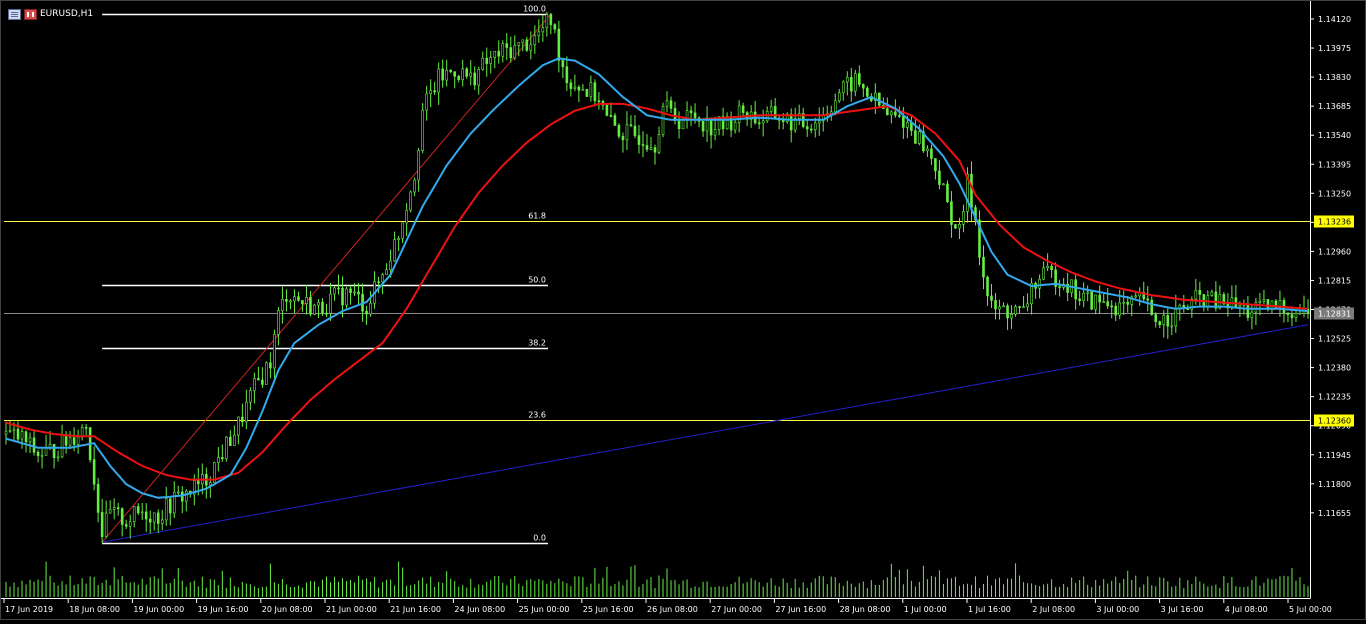 Image resolution: width=1366 pixels, height=624 pixels. What do you see at coordinates (287, 609) in the screenshot?
I see `time-tick-label: 20 Jun 08:00` at bounding box center [287, 609].